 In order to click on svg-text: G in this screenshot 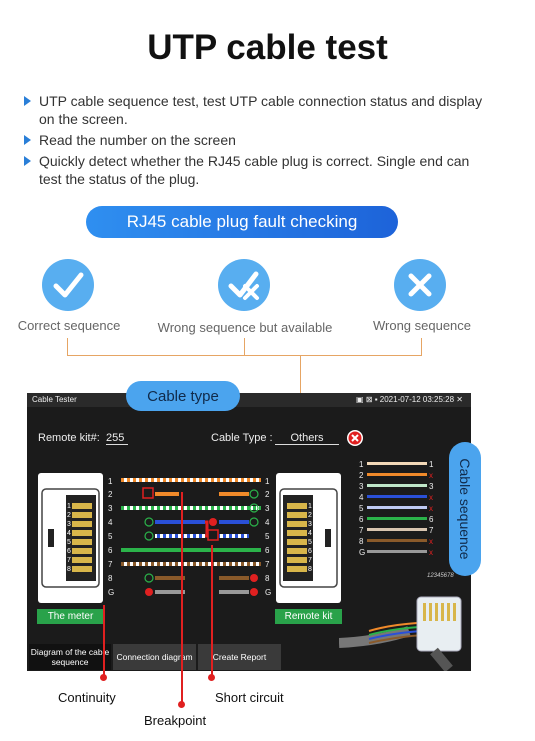, I will do `click(362, 552)`.